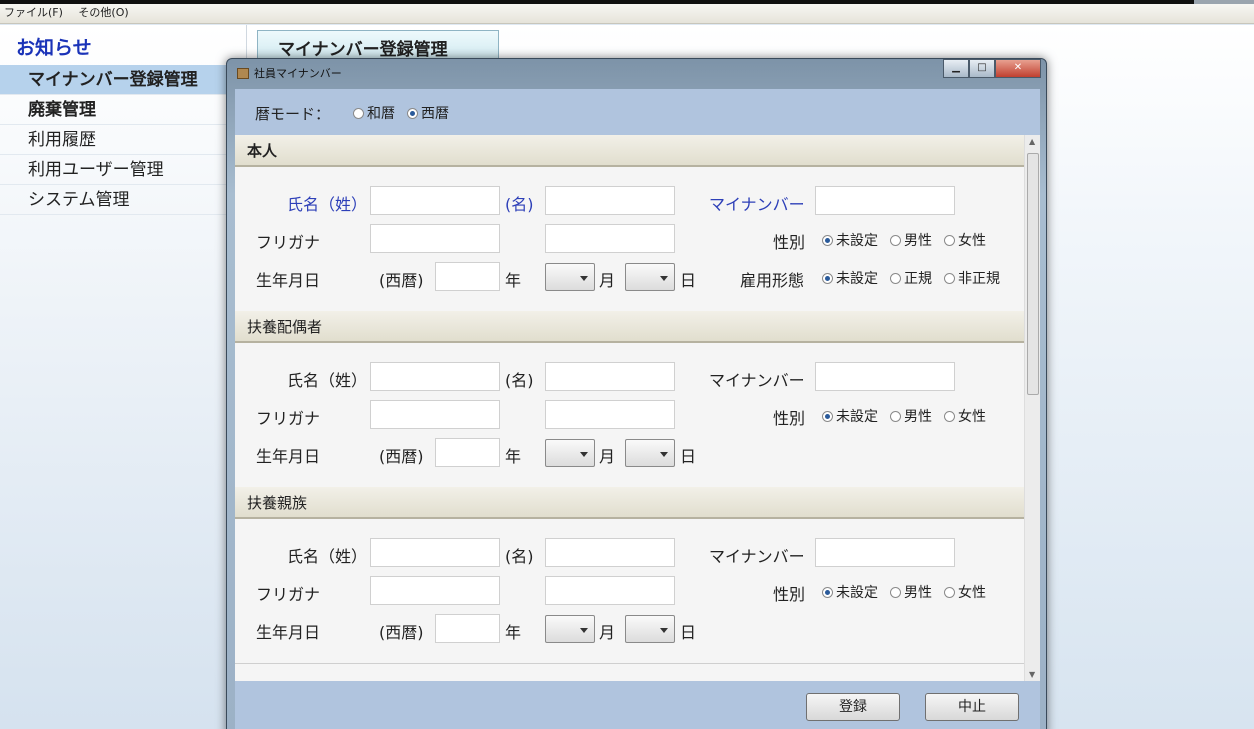 Image resolution: width=1254 pixels, height=729 pixels. I want to click on birth-month-dropdown, so click(570, 277).